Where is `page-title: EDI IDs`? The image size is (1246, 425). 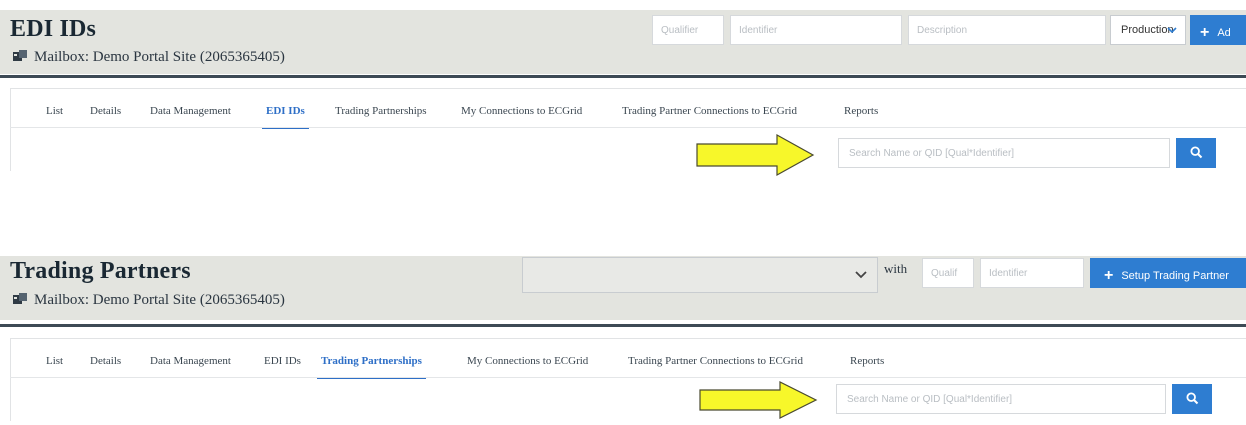
page-title: EDI IDs is located at coordinates (53, 29).